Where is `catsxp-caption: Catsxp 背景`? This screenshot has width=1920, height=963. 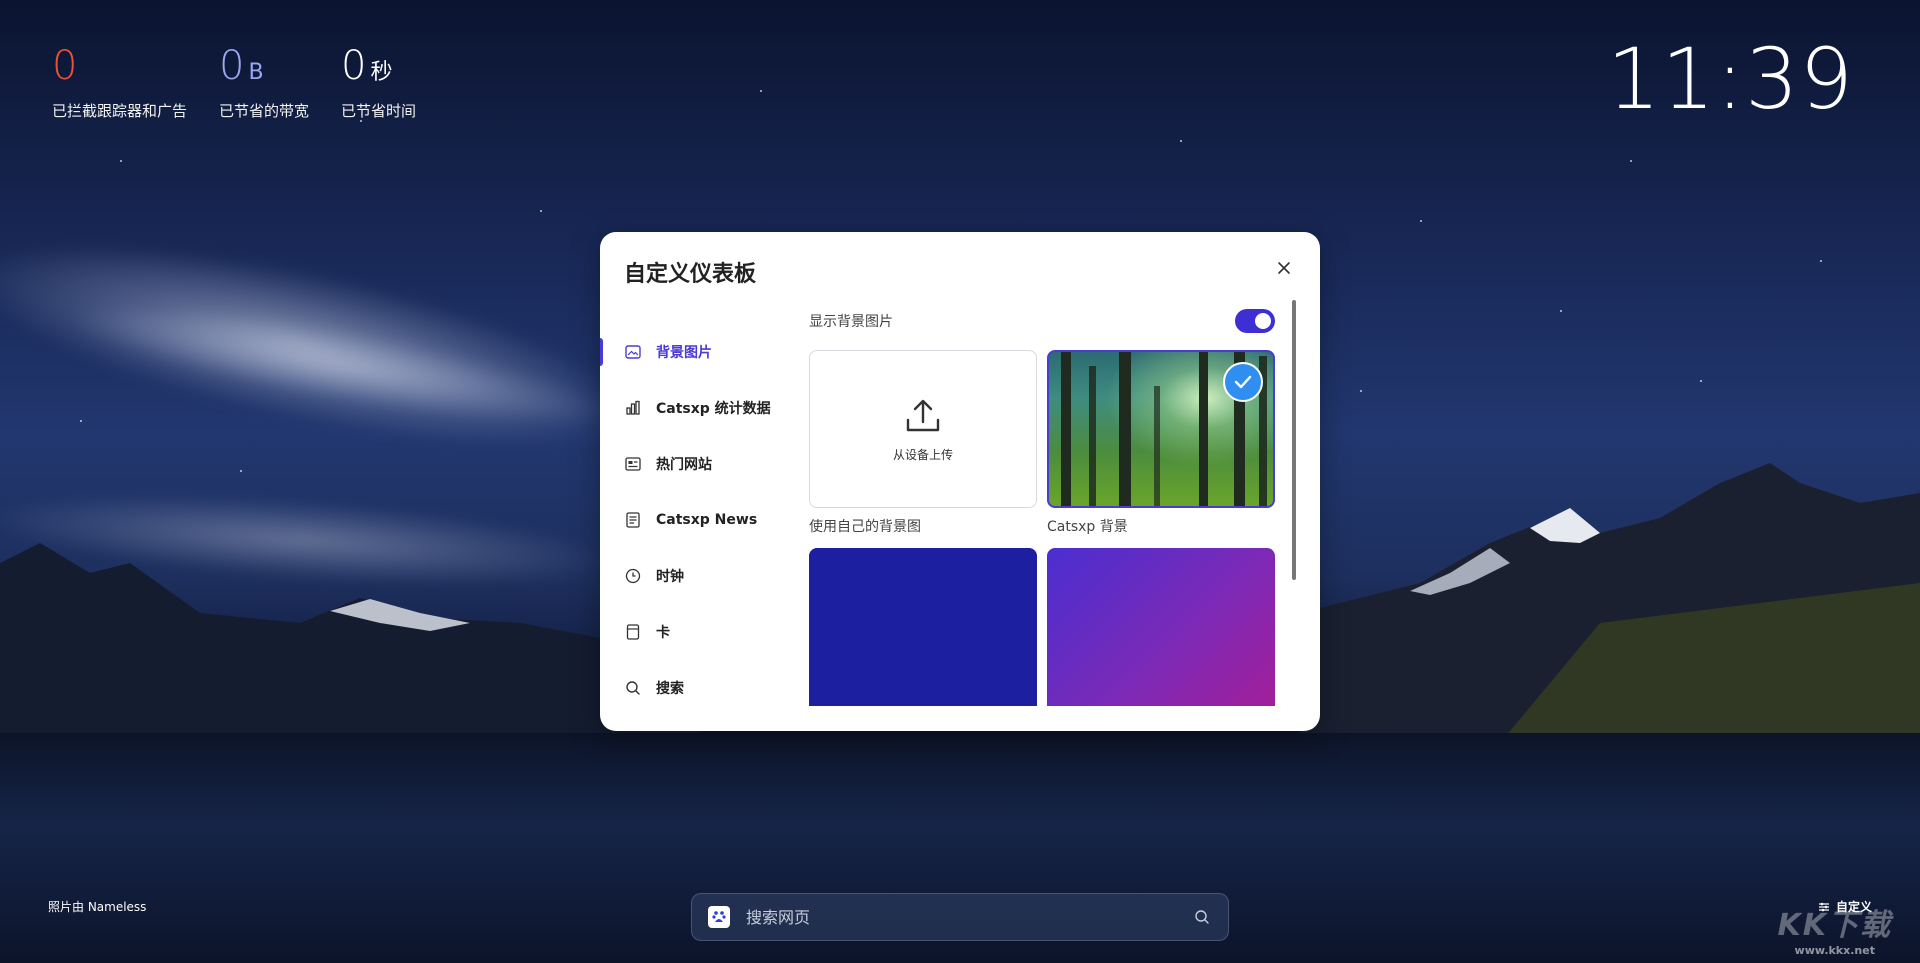
catsxp-caption: Catsxp 背景 is located at coordinates (1087, 527).